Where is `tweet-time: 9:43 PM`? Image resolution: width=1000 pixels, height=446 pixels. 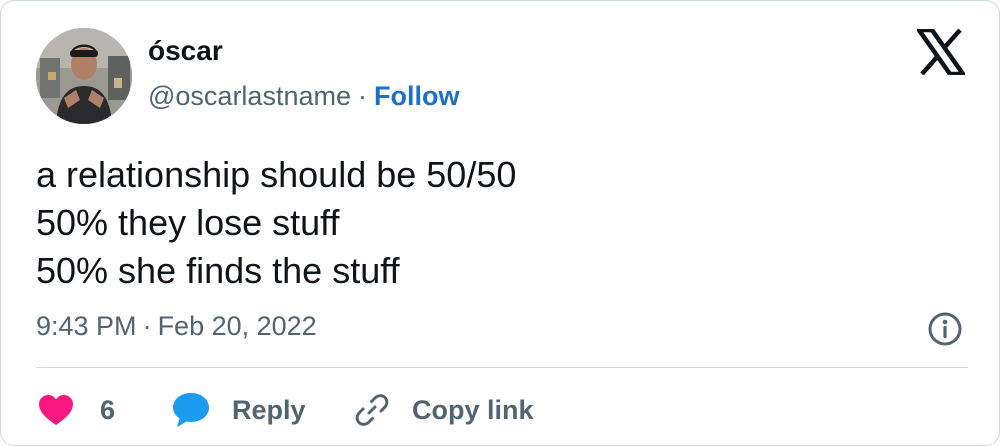
tweet-time: 9:43 PM is located at coordinates (86, 326).